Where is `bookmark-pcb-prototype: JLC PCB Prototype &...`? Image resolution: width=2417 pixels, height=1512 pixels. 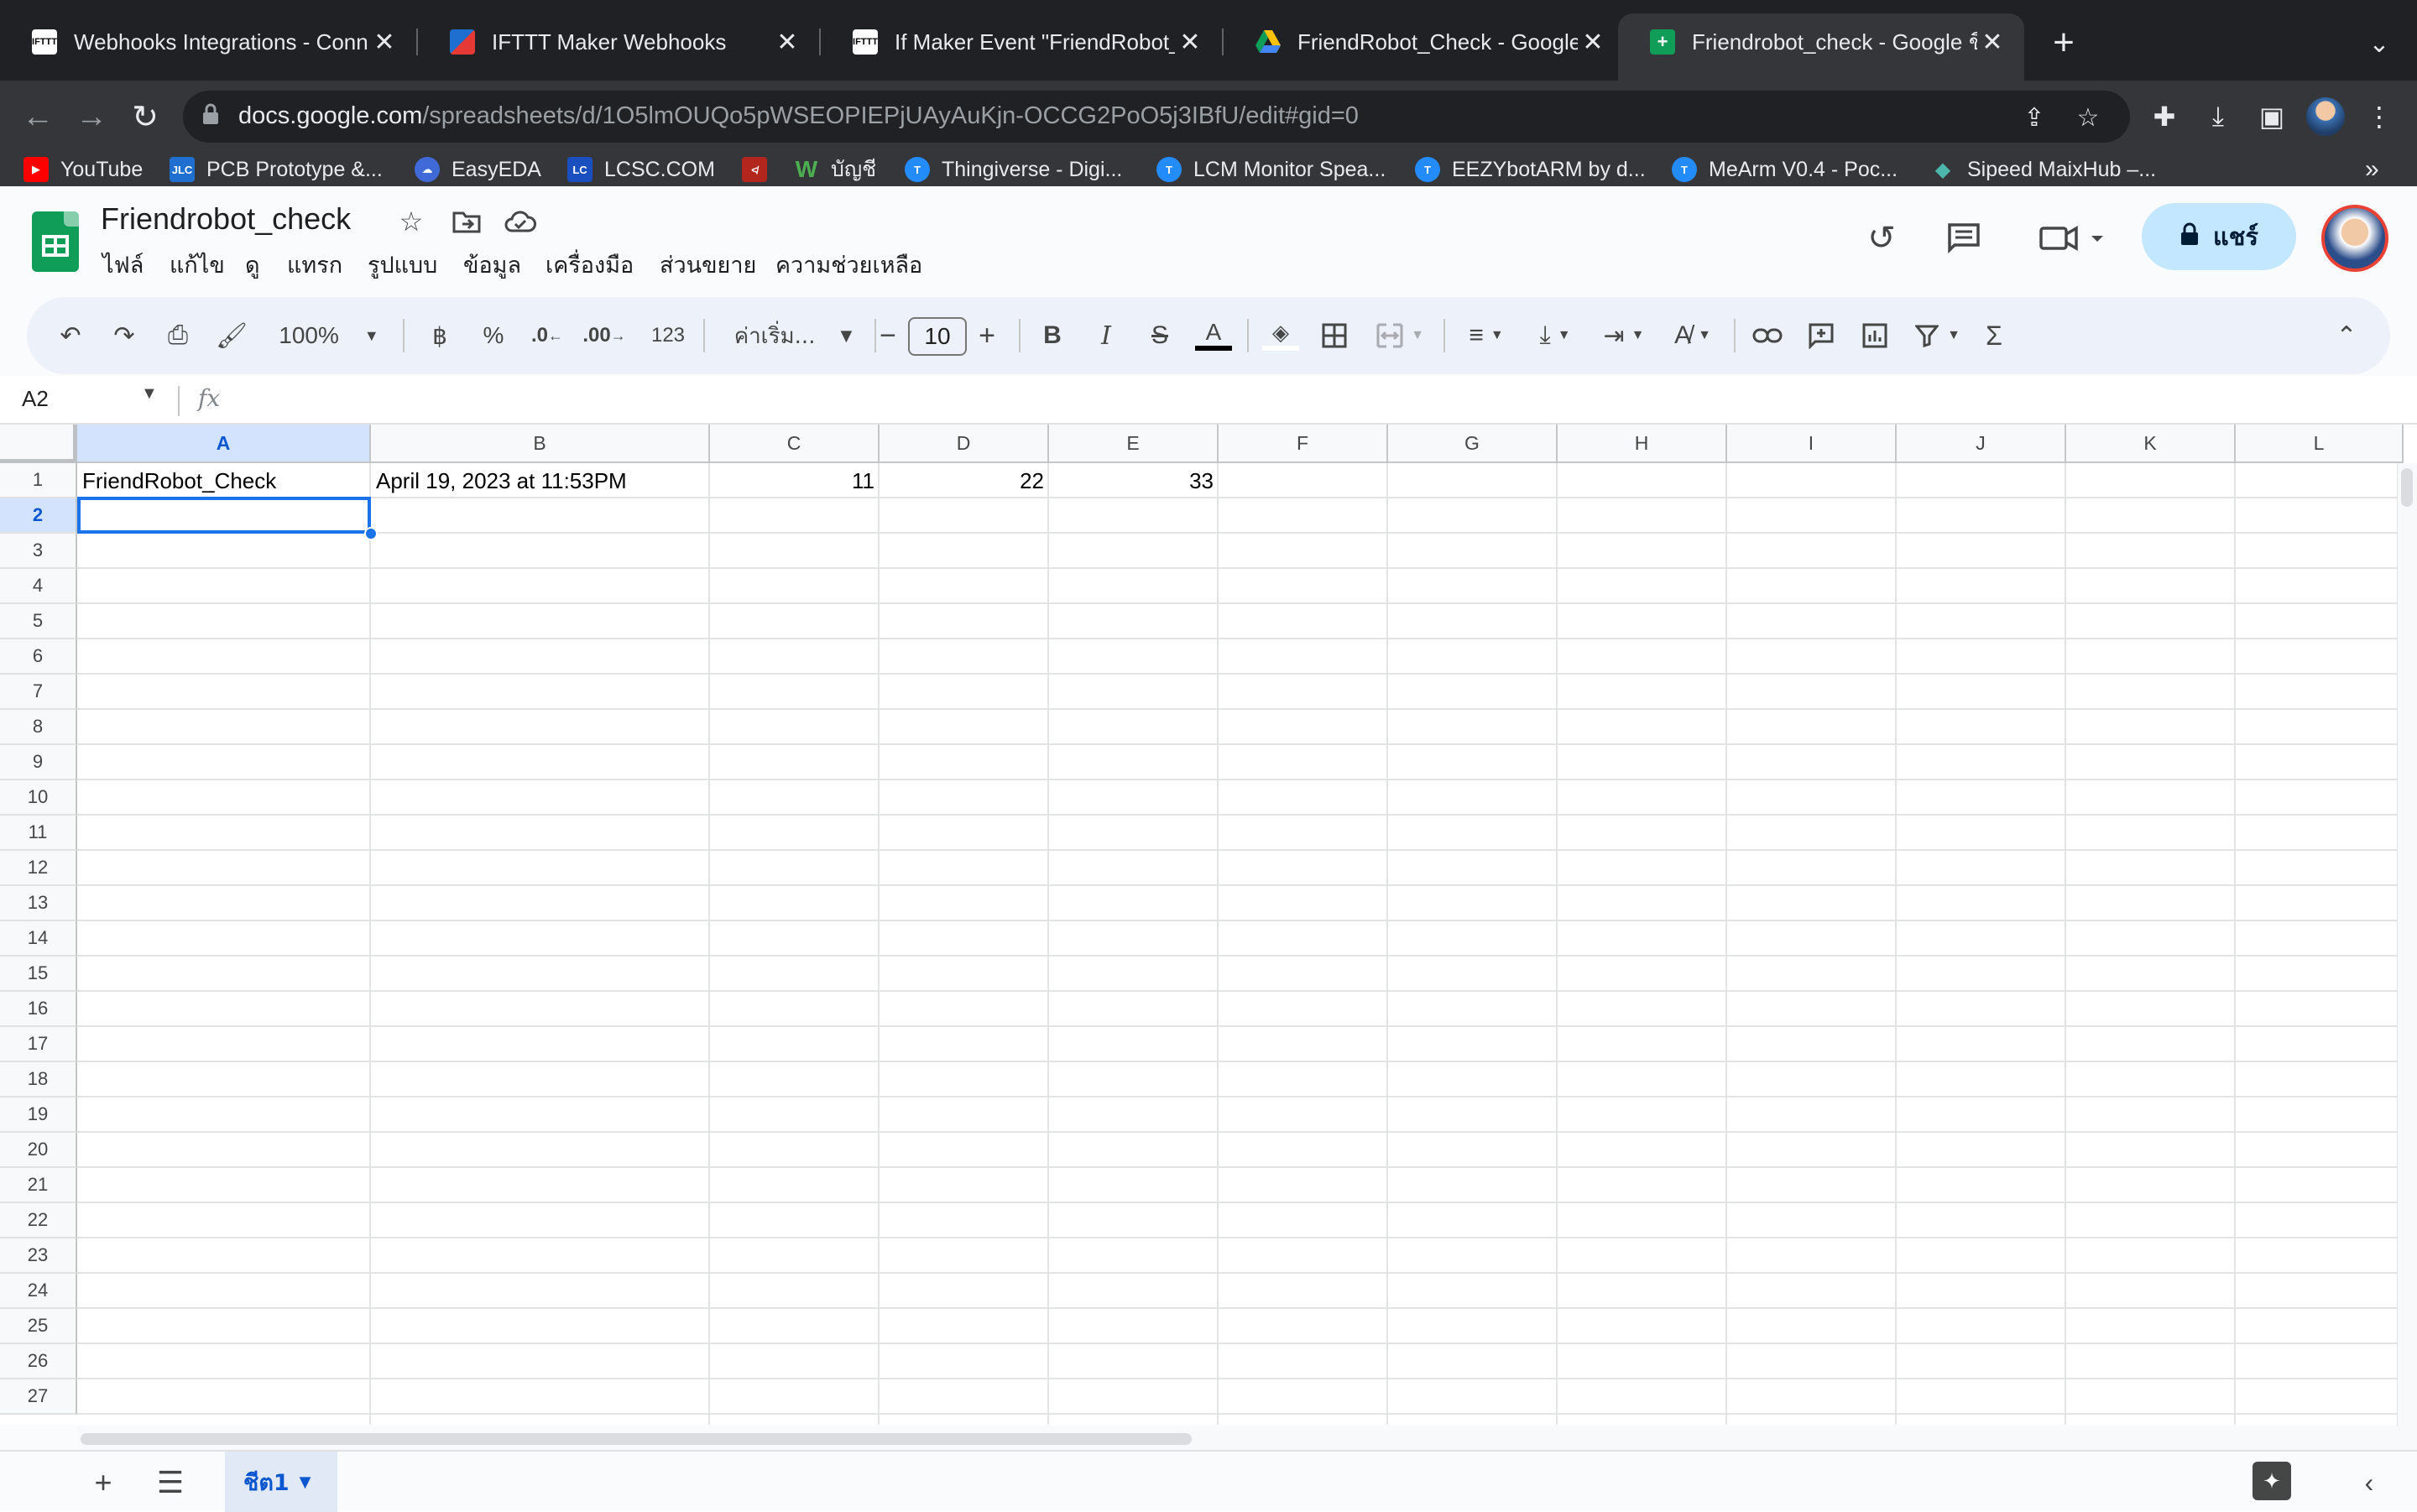 bookmark-pcb-prototype: JLC PCB Prototype &... is located at coordinates (276, 169).